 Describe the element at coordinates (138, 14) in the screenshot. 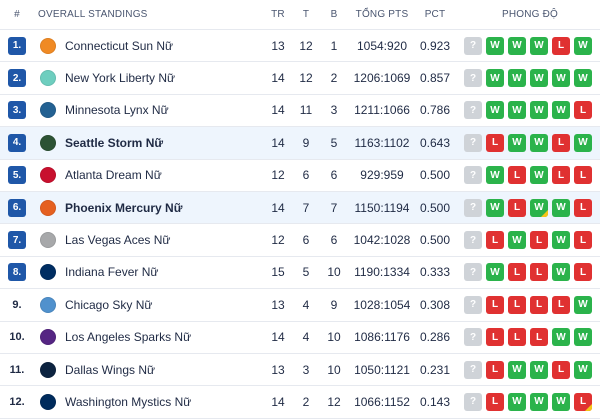

I see `header-title: OVERALL STANDINGS` at that location.